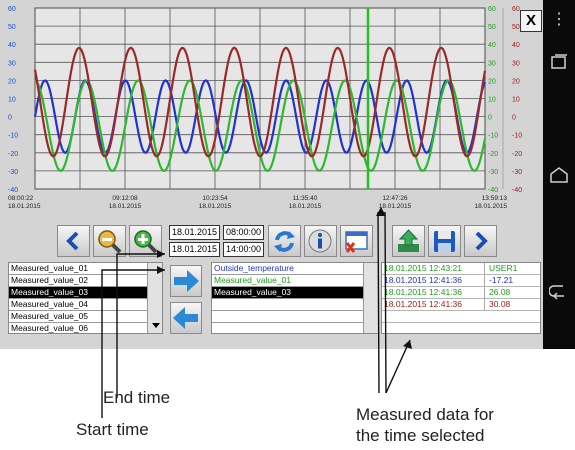 The height and width of the screenshot is (450, 575). I want to click on end-time-callout: End time, so click(137, 397).